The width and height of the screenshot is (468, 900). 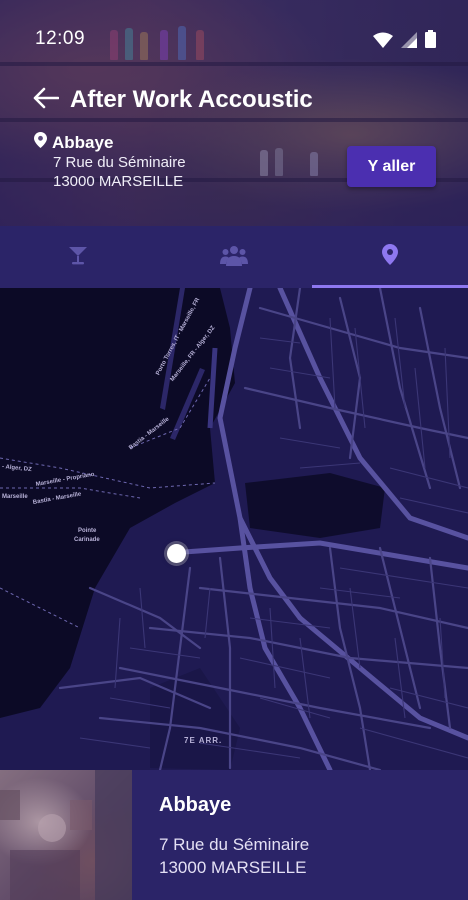 I want to click on go-button: Y aller, so click(x=391, y=166).